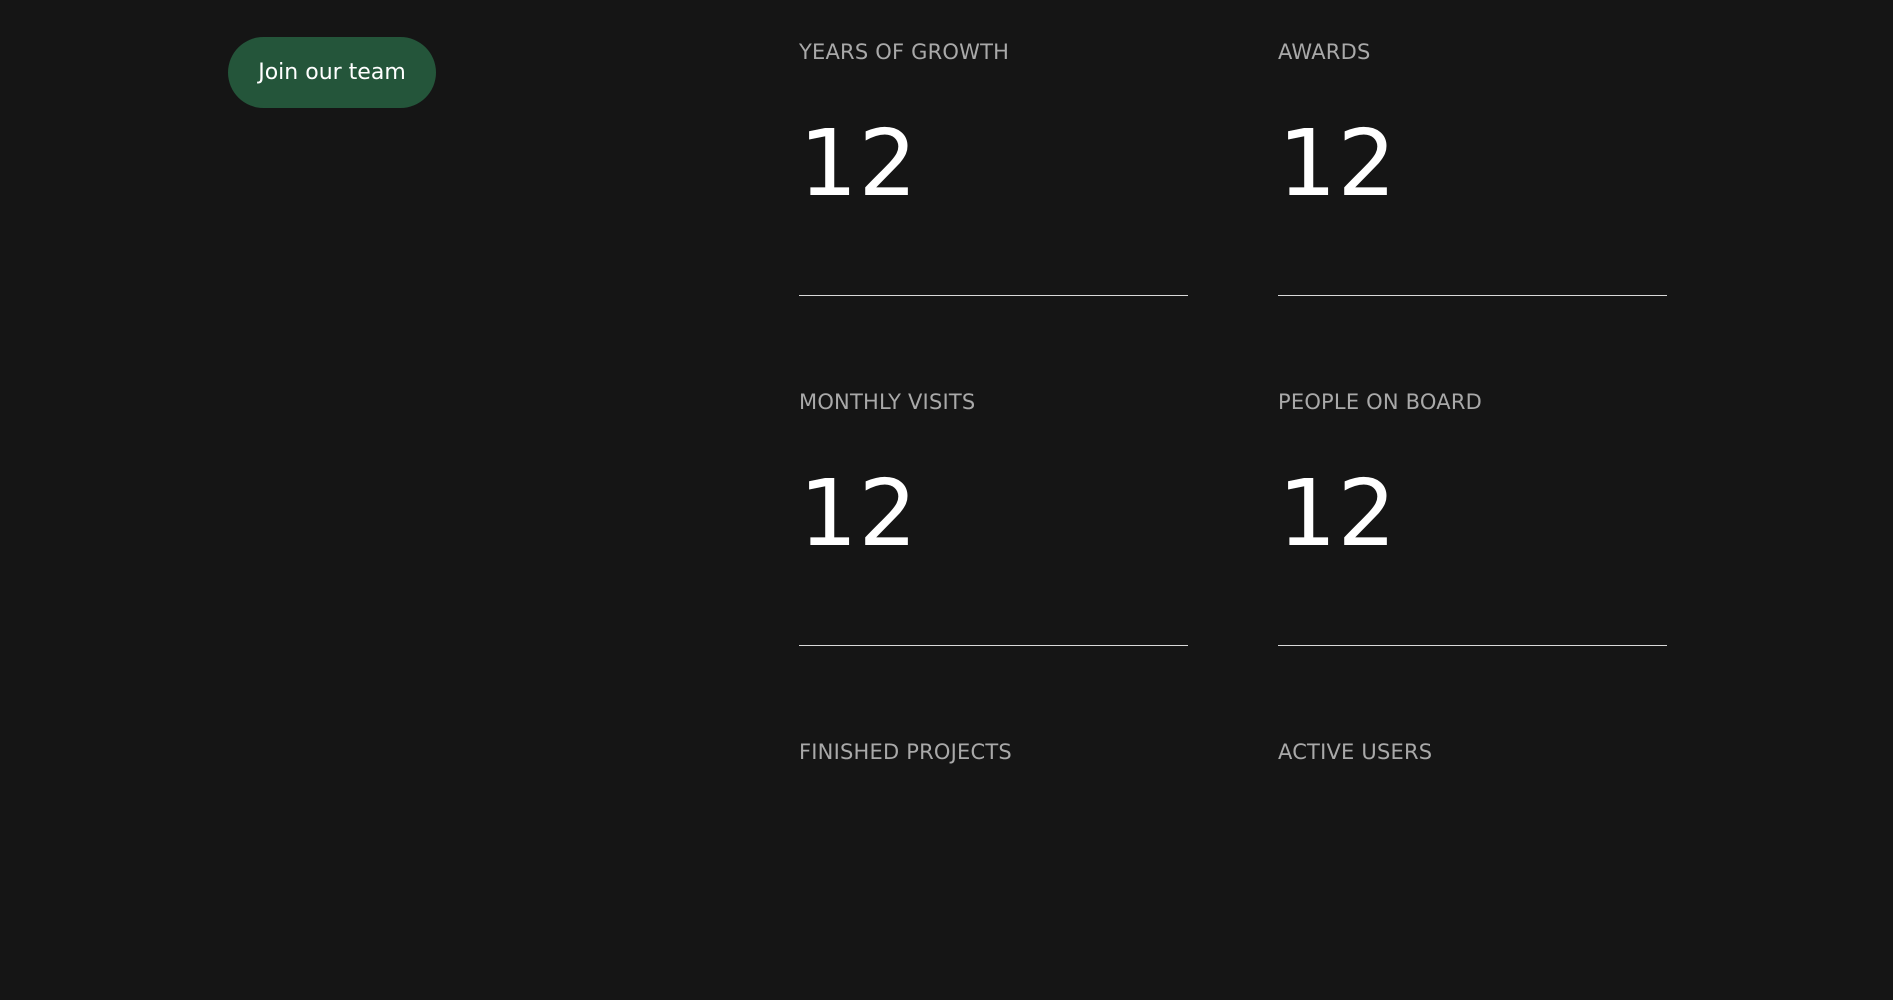 The width and height of the screenshot is (1893, 1000). I want to click on stat-label: YEARS OF GROWTH, so click(904, 52).